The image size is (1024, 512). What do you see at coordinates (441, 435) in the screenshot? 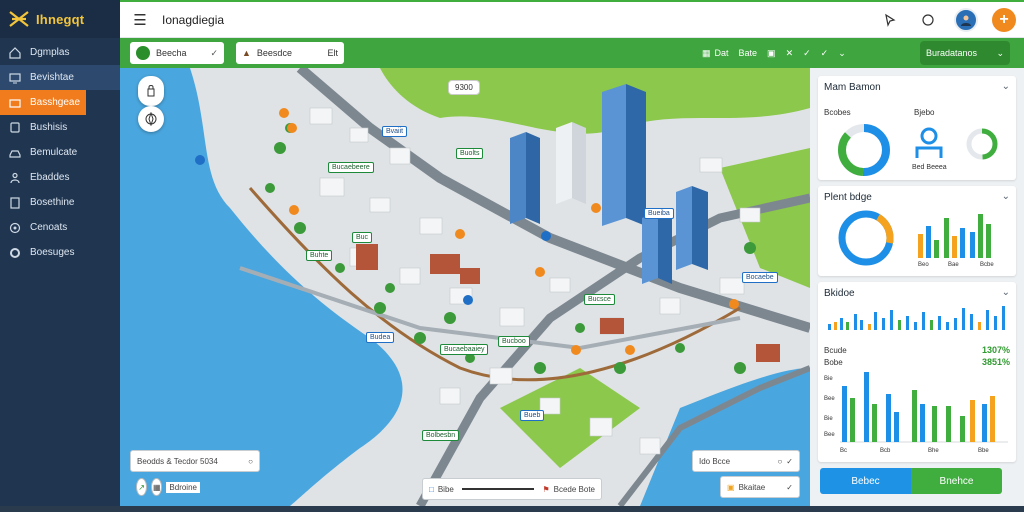
I see `map-label: Bolbesbn` at bounding box center [441, 435].